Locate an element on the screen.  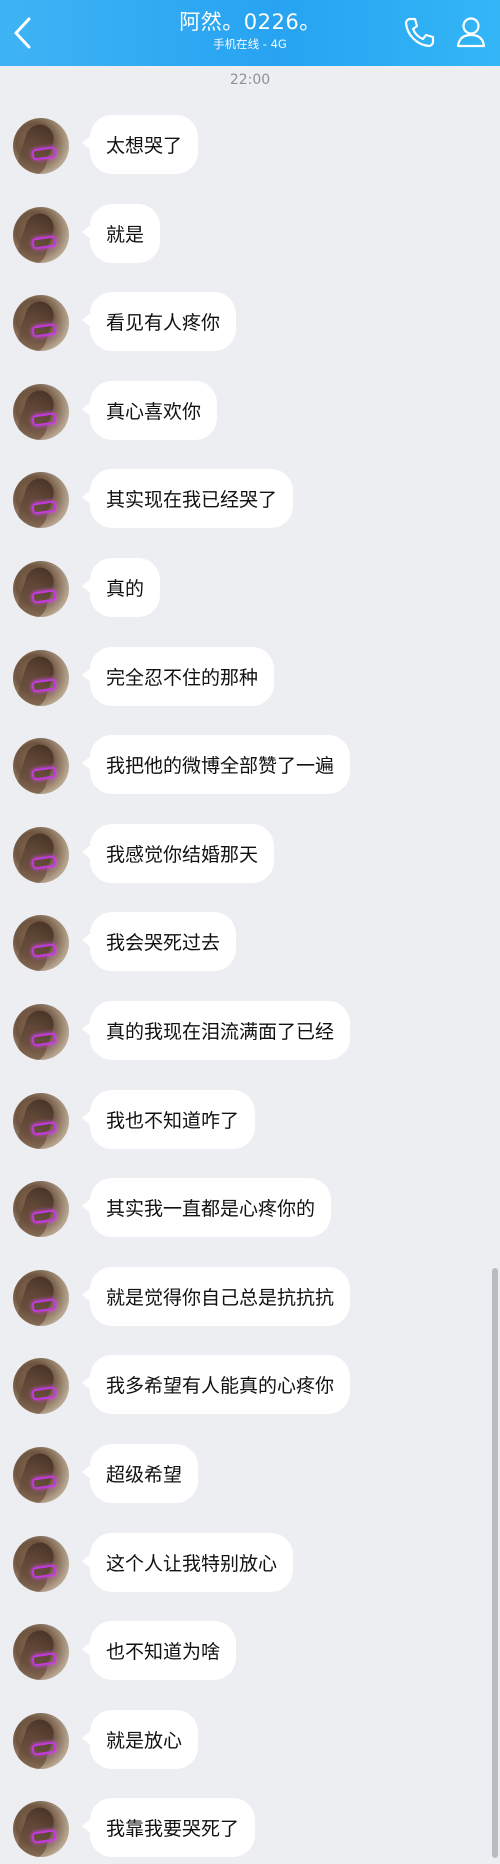
message-bubble: 太想哭了 is located at coordinates (140, 144).